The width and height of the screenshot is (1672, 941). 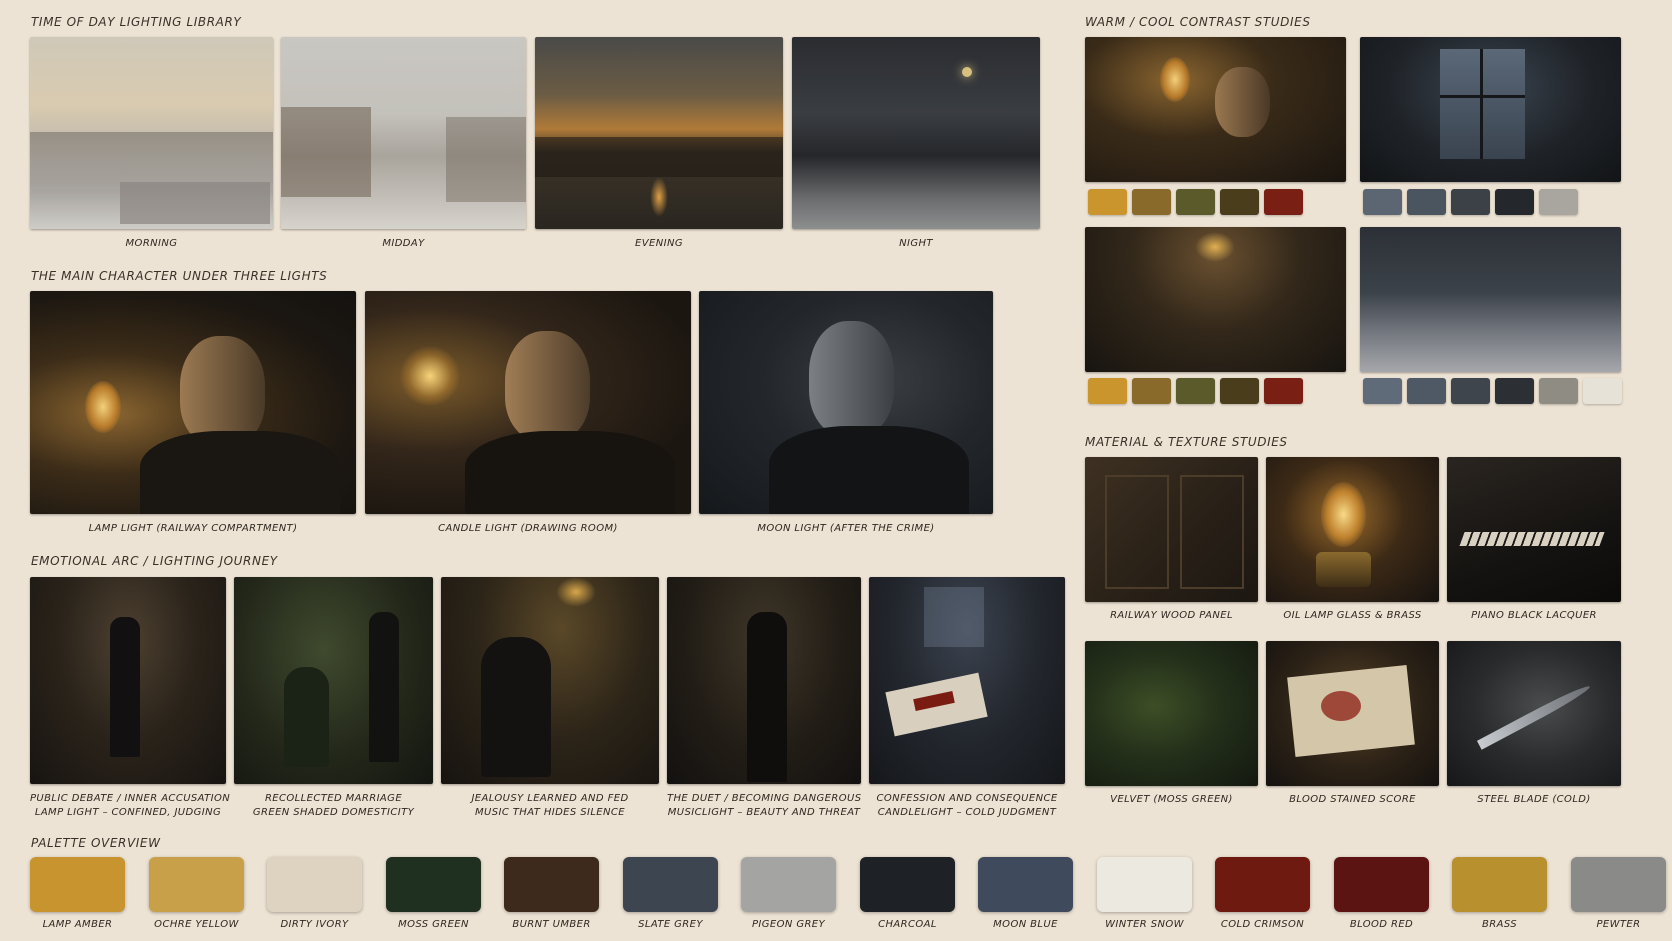 I want to click on material-oil-lamp, so click(x=1352, y=529).